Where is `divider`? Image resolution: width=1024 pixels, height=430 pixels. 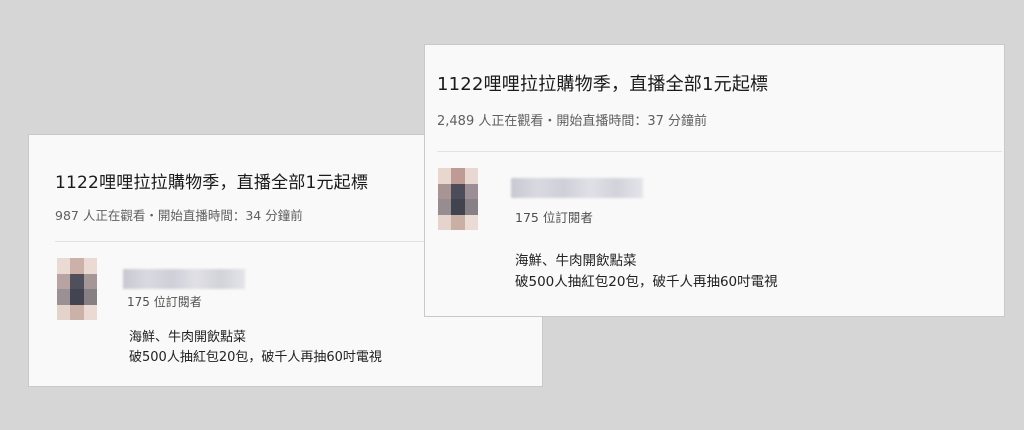
divider is located at coordinates (719, 151).